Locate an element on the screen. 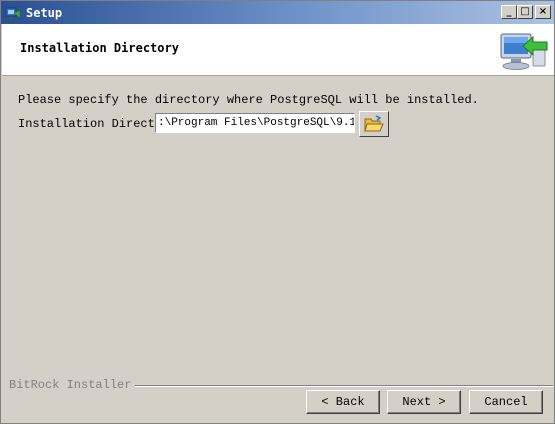 Image resolution: width=555 pixels, height=424 pixels. maximize-button: □ is located at coordinates (525, 12).